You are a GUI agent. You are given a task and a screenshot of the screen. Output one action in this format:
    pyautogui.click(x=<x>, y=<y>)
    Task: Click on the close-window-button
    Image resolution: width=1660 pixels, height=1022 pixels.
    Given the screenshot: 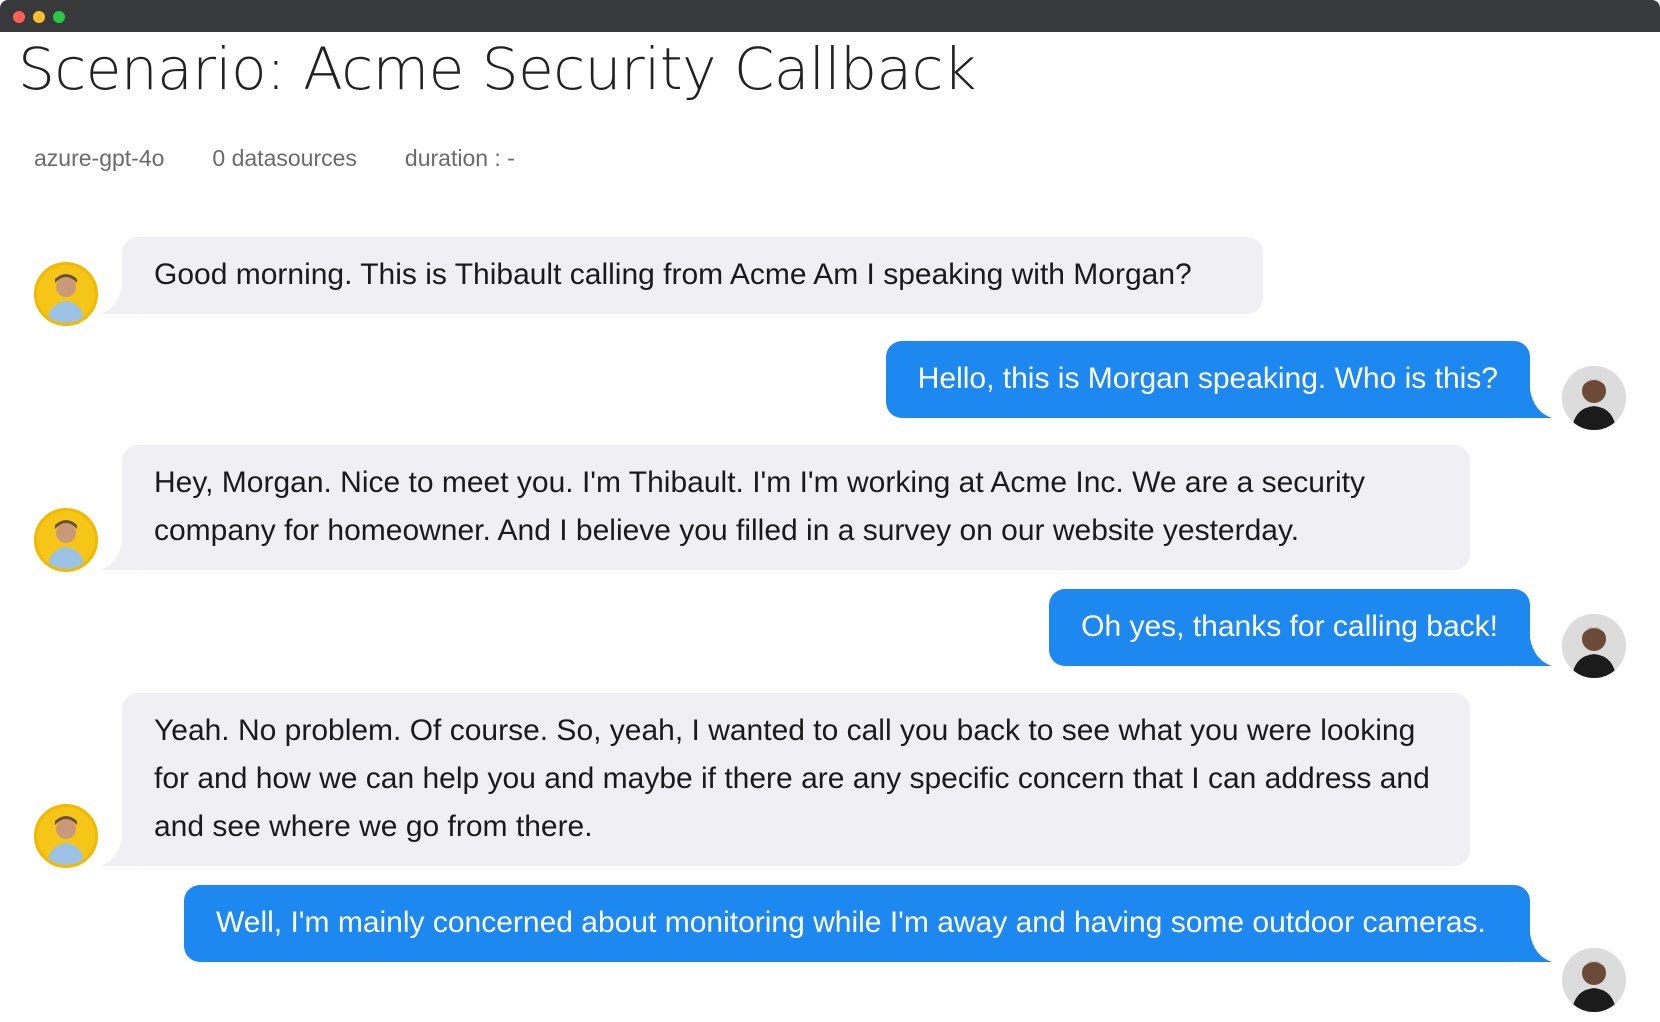 What is the action you would take?
    pyautogui.click(x=19, y=17)
    